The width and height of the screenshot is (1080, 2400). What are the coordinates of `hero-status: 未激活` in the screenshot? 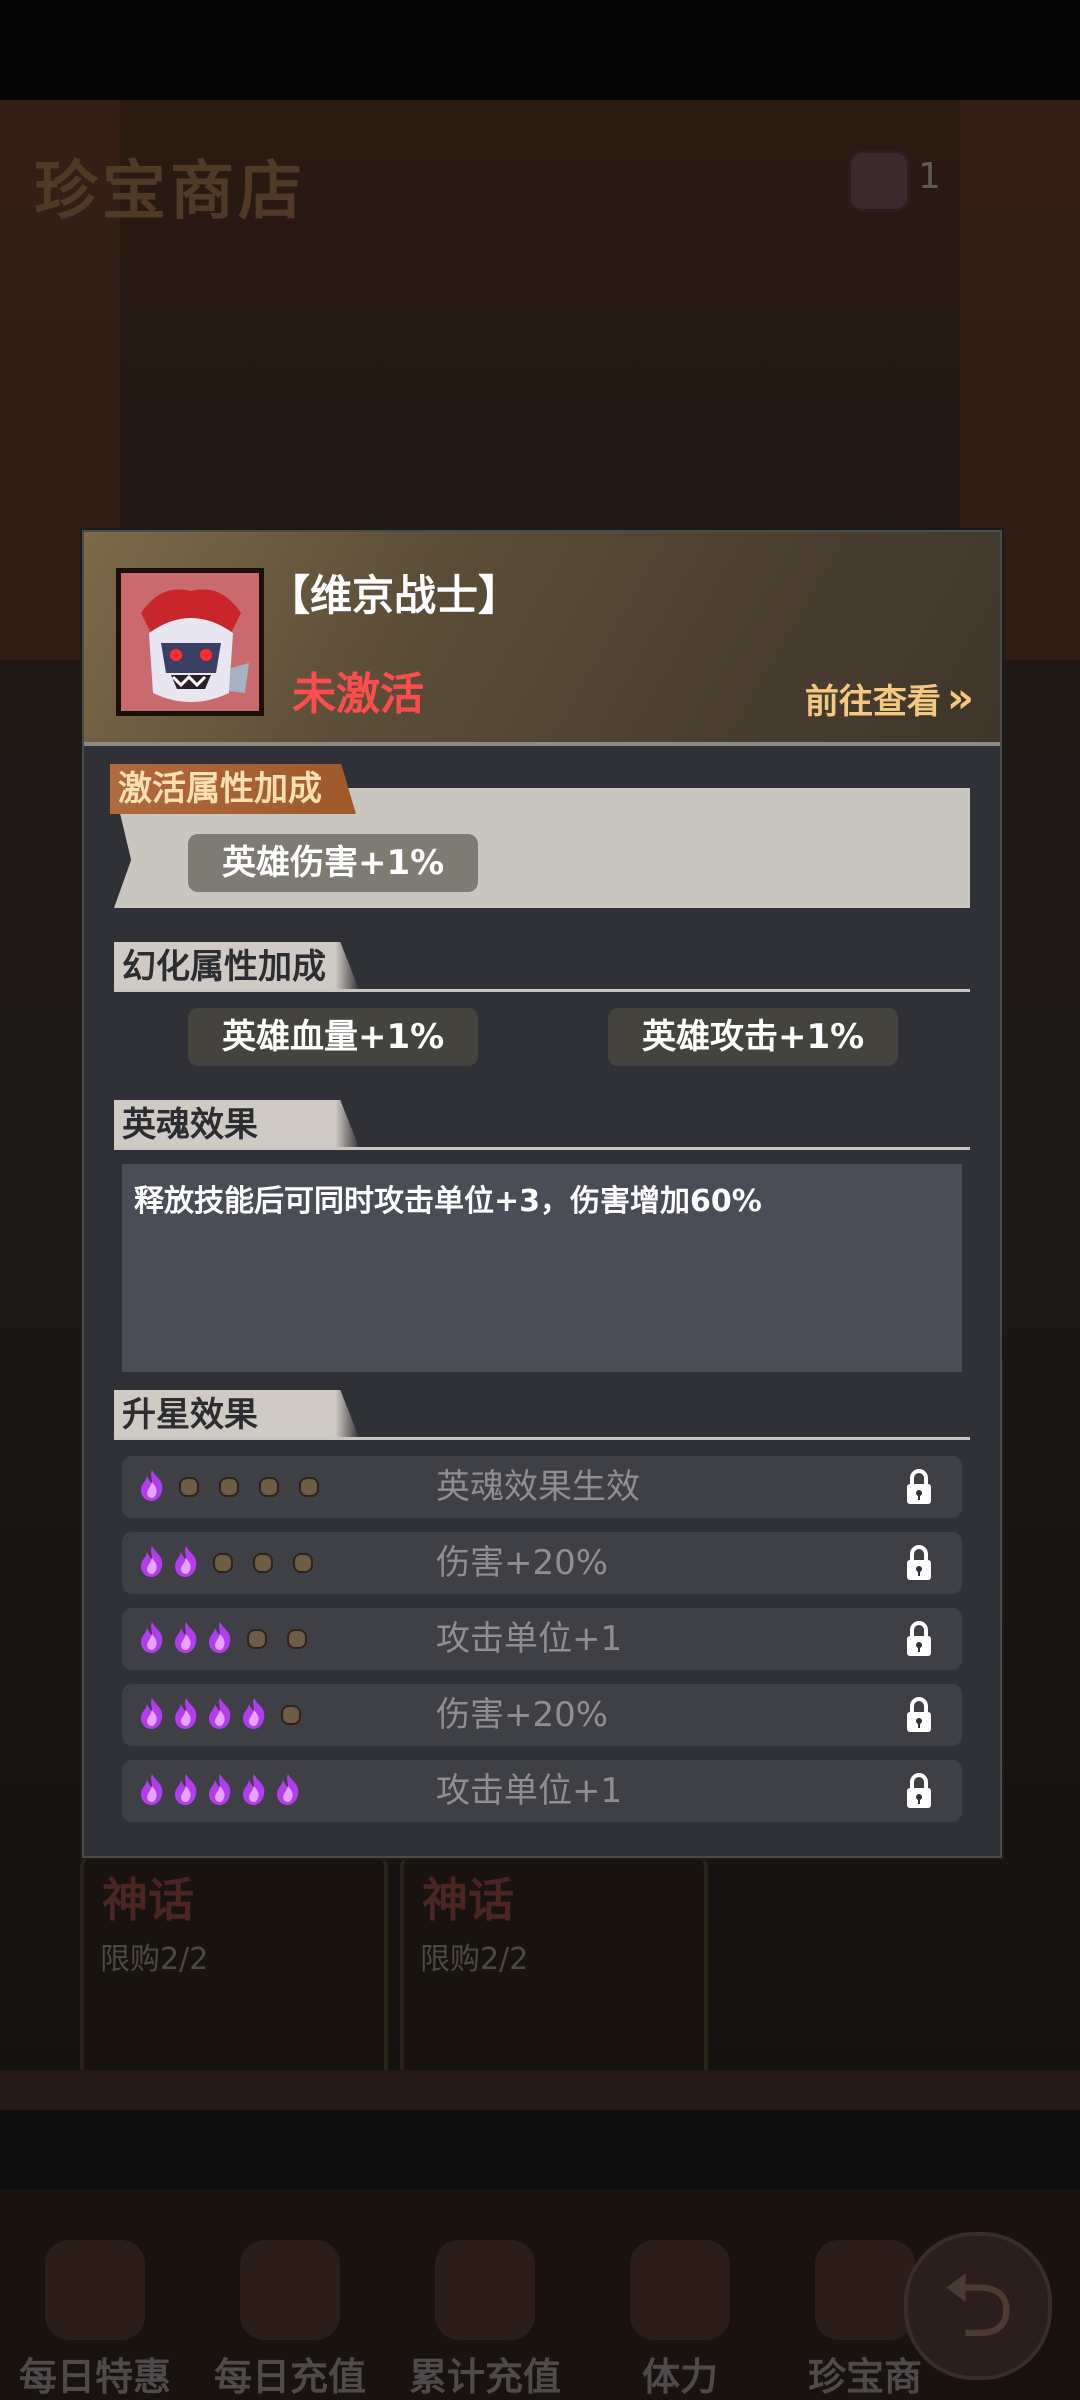 It's located at (358, 694).